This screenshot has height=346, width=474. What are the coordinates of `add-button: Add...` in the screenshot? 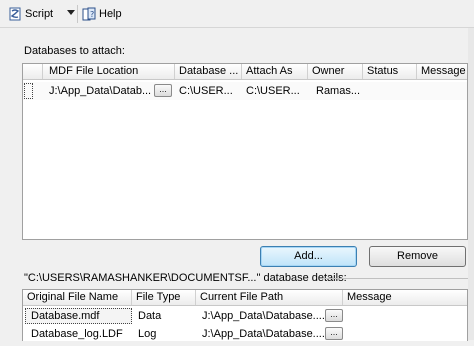 It's located at (308, 256).